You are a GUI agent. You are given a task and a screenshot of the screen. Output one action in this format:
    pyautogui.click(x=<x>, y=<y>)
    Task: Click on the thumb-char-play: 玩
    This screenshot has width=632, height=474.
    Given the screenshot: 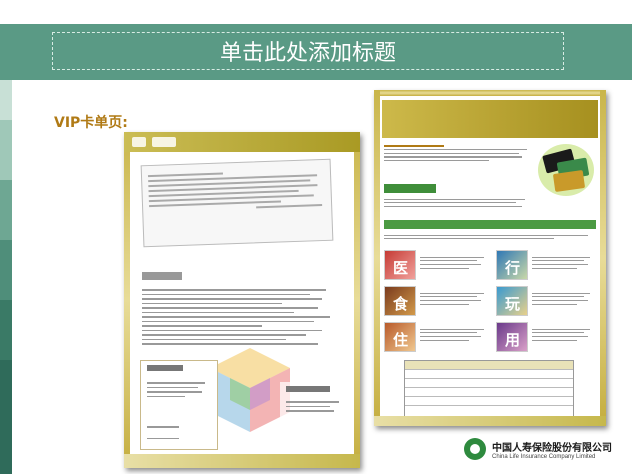 What is the action you would take?
    pyautogui.click(x=513, y=304)
    